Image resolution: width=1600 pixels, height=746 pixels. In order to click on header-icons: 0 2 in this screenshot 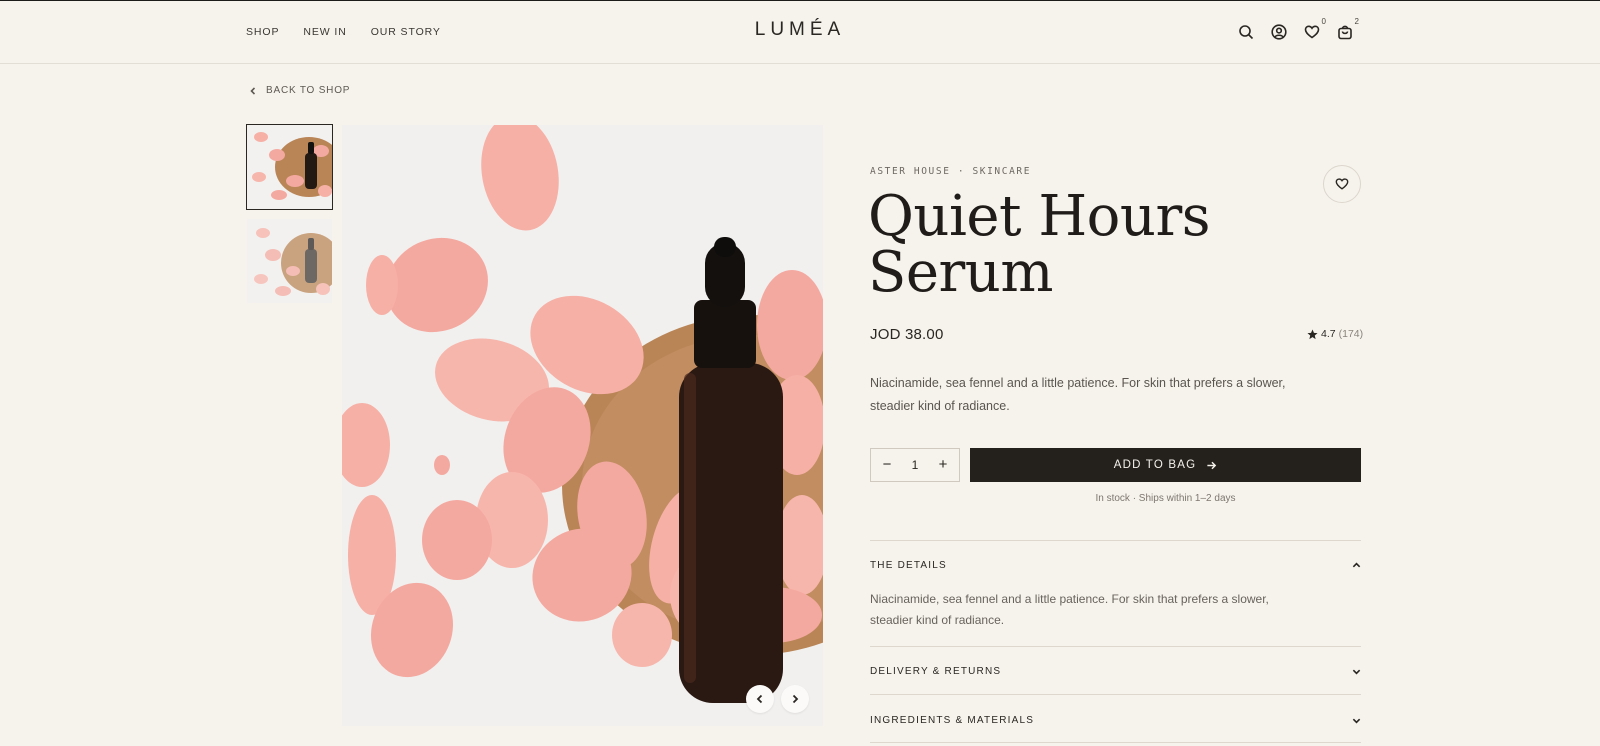, I will do `click(1297, 30)`.